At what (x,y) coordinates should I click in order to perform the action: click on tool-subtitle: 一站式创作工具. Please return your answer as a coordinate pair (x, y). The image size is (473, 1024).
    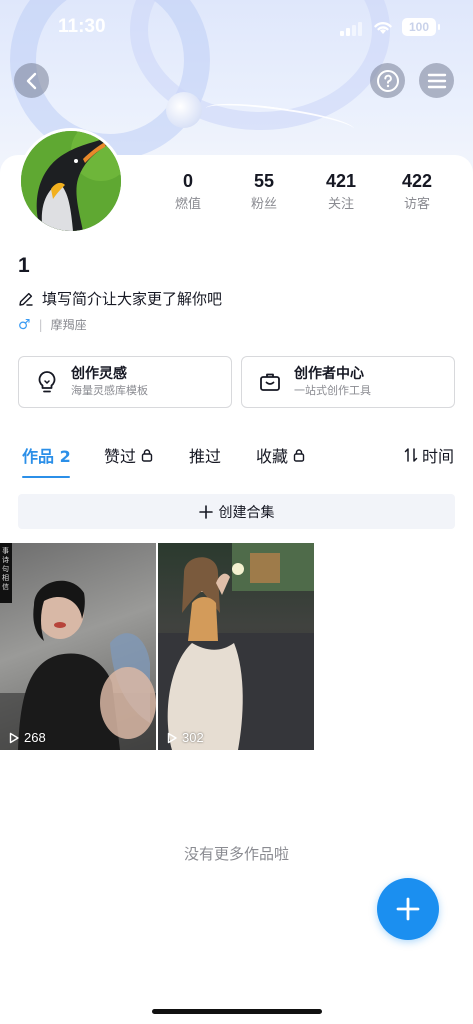
    Looking at the image, I should click on (332, 390).